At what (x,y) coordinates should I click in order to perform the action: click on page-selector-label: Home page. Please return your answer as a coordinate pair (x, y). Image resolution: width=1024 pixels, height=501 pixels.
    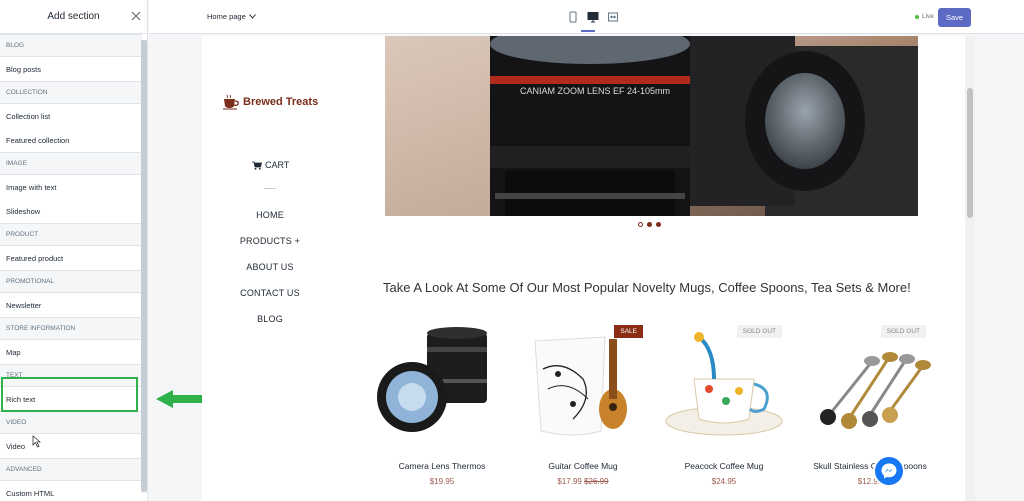
    Looking at the image, I should click on (226, 16).